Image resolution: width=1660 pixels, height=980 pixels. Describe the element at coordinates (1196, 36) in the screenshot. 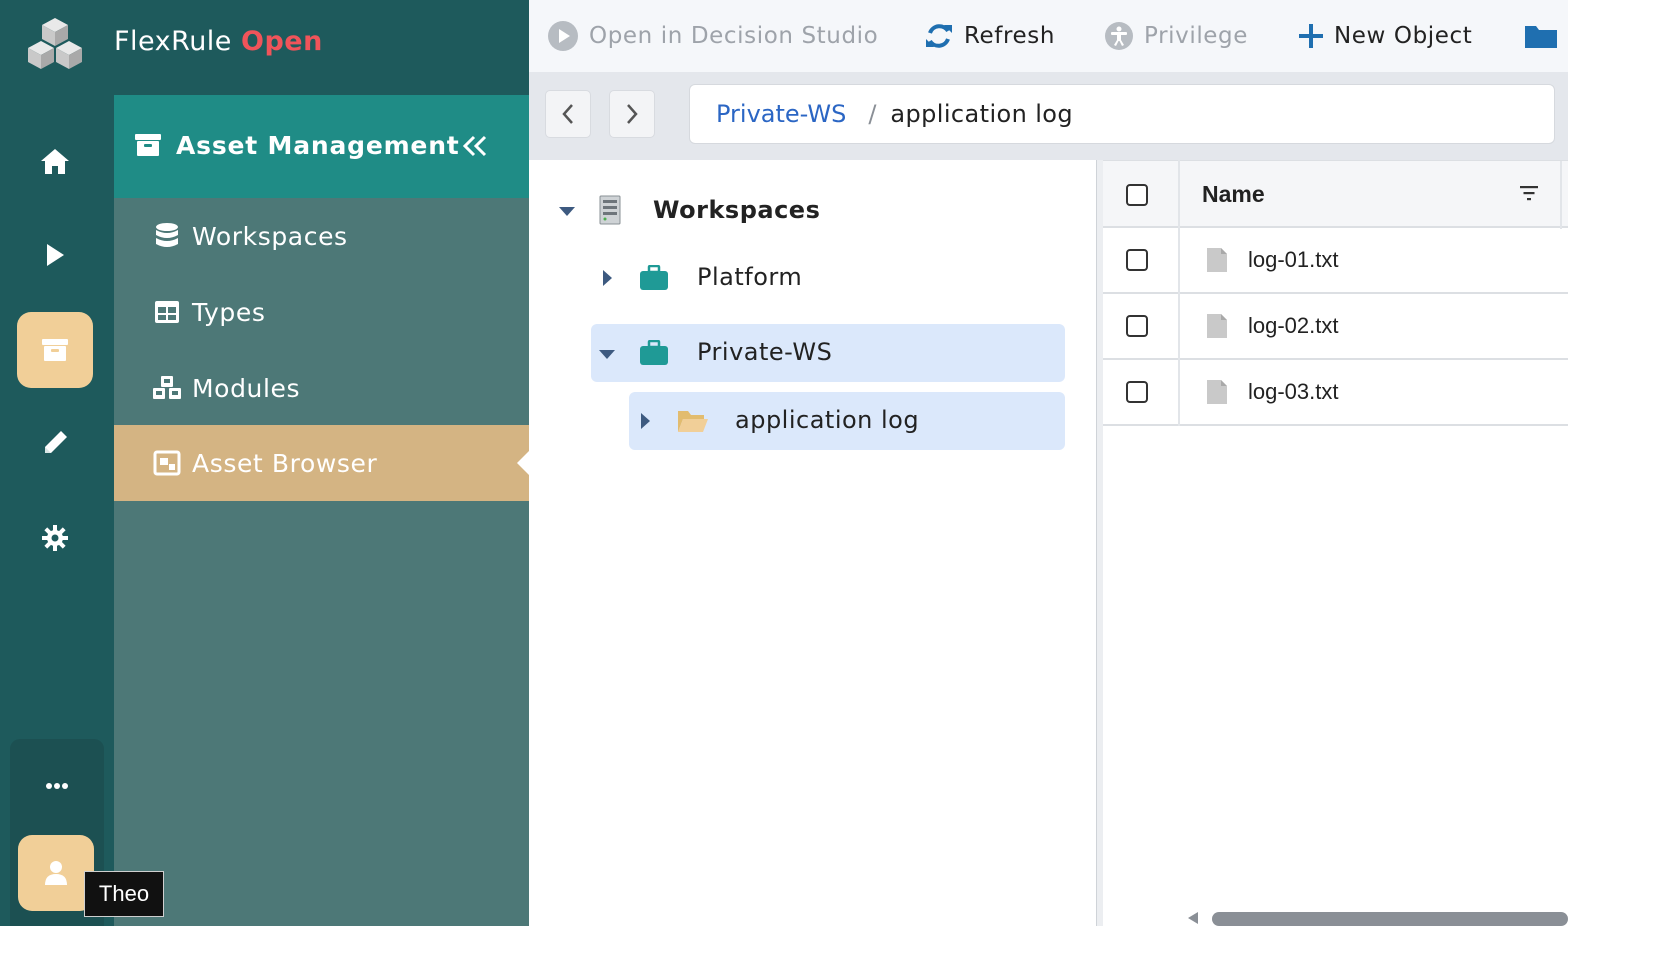

I see `privilege-label: Privilege` at that location.